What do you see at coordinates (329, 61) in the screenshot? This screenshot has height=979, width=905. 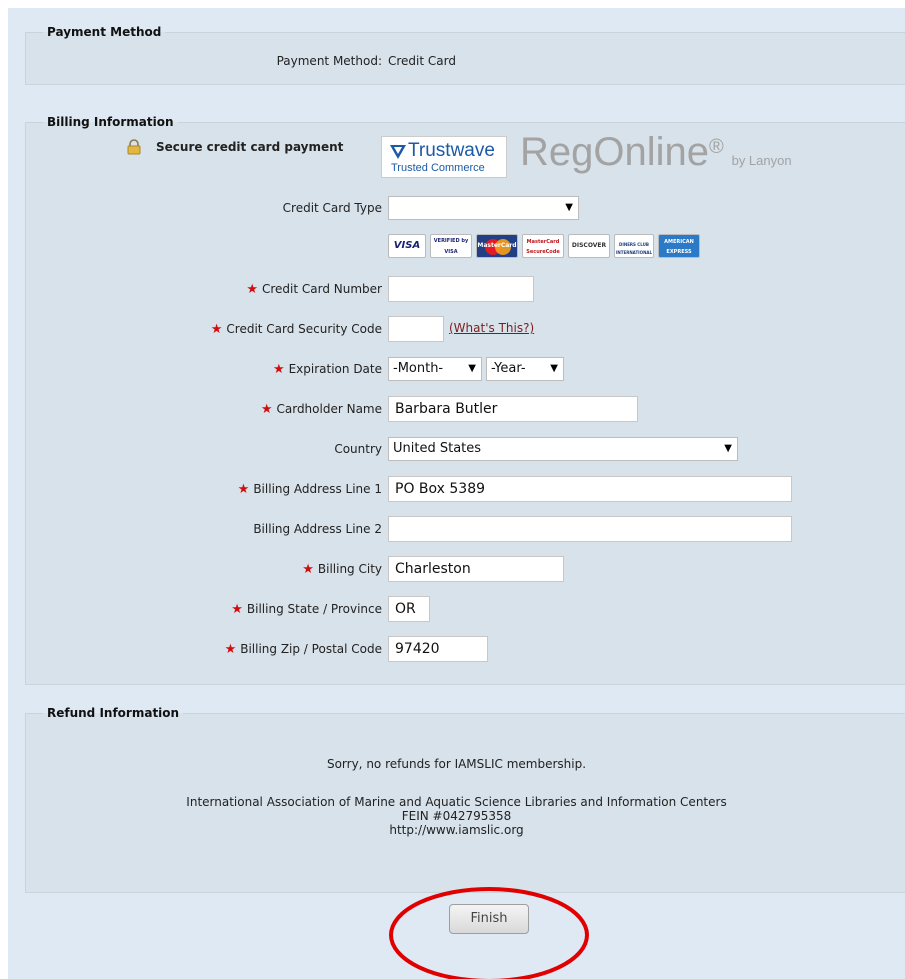 I see `payment-method-label: Payment Method:` at bounding box center [329, 61].